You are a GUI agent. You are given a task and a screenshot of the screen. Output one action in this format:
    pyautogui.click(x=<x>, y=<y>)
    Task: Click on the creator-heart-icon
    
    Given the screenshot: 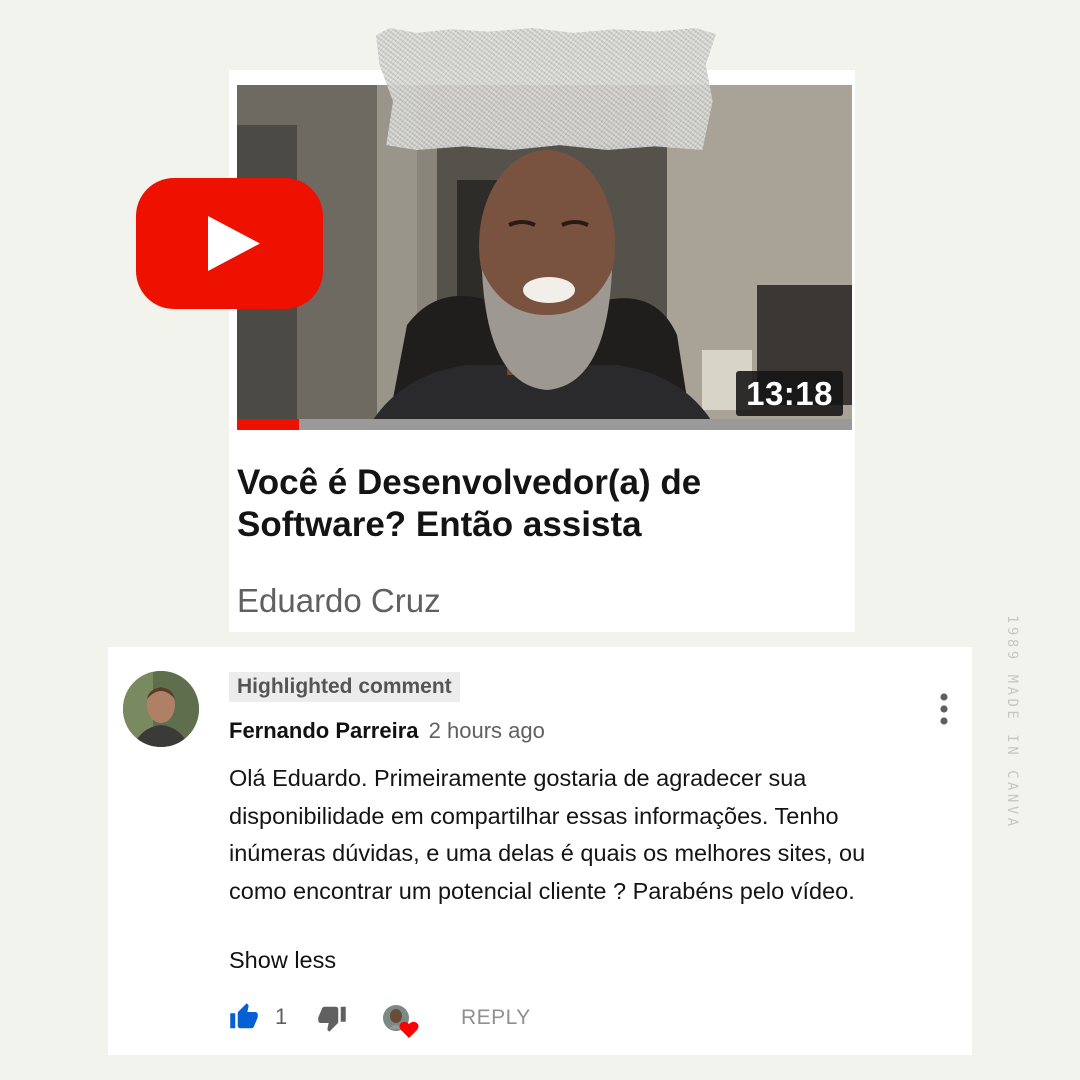 What is the action you would take?
    pyautogui.click(x=402, y=1021)
    